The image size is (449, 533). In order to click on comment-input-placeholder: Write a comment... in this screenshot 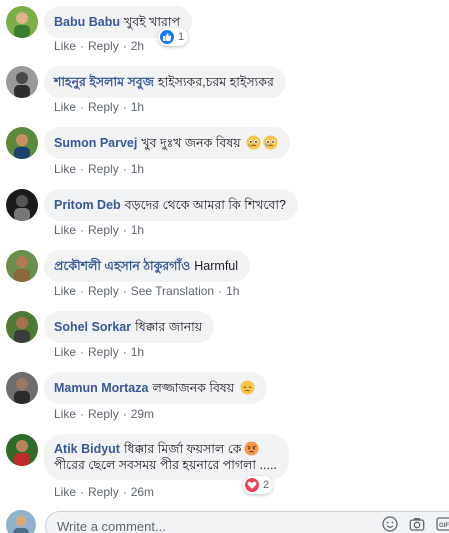, I will do `click(111, 526)`.